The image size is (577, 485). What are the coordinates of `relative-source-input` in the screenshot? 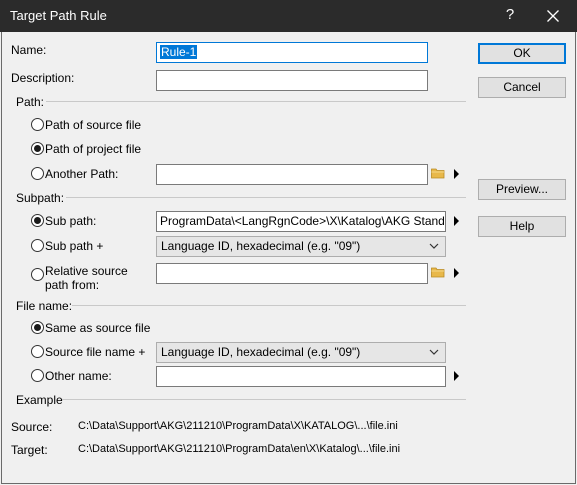 It's located at (292, 273).